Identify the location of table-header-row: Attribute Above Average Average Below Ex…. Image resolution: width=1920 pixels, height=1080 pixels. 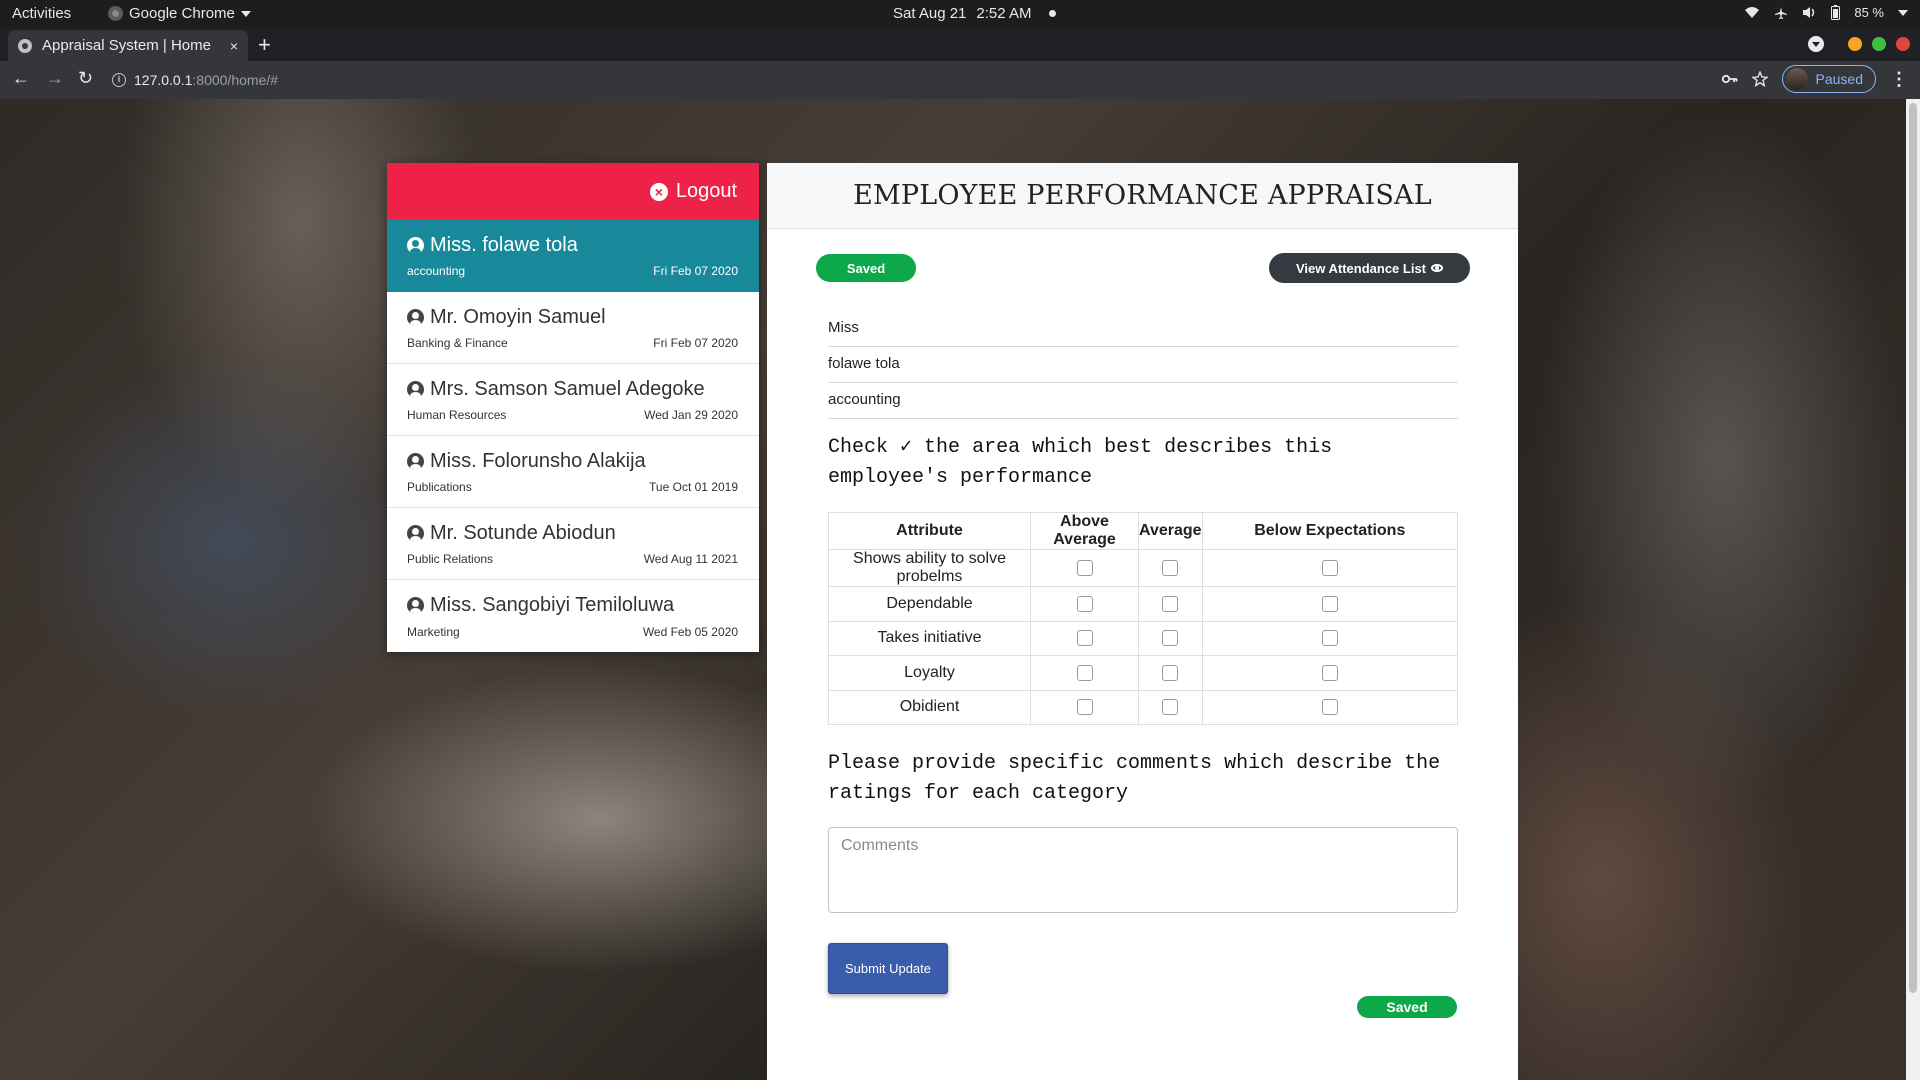
(1143, 531).